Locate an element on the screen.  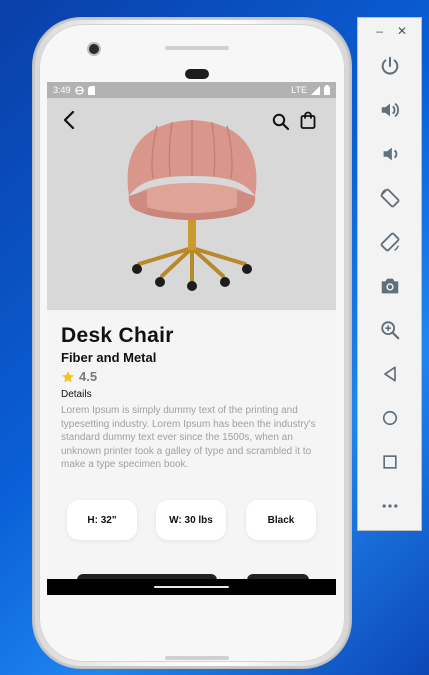
star-icon is located at coordinates (68, 376).